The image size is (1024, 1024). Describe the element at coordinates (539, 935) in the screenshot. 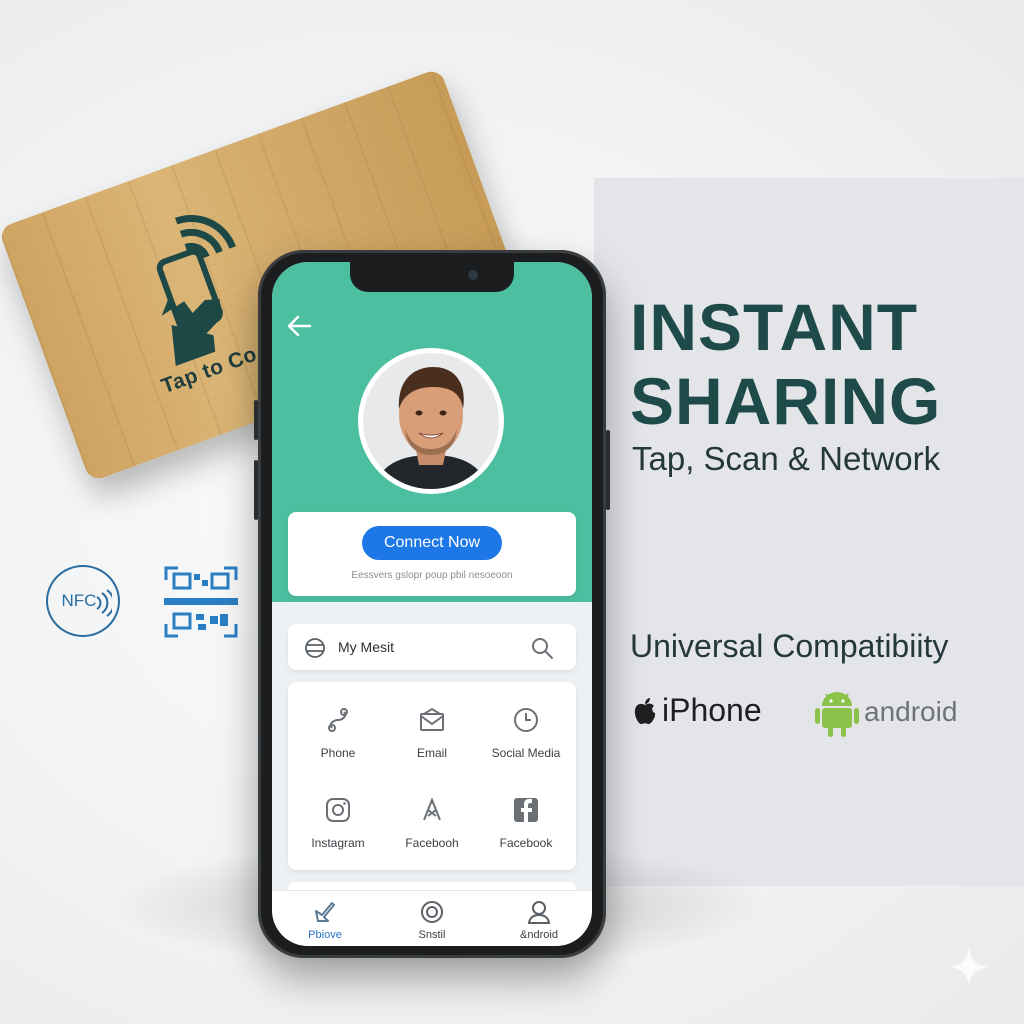

I see `nav-label: &ndroid` at that location.